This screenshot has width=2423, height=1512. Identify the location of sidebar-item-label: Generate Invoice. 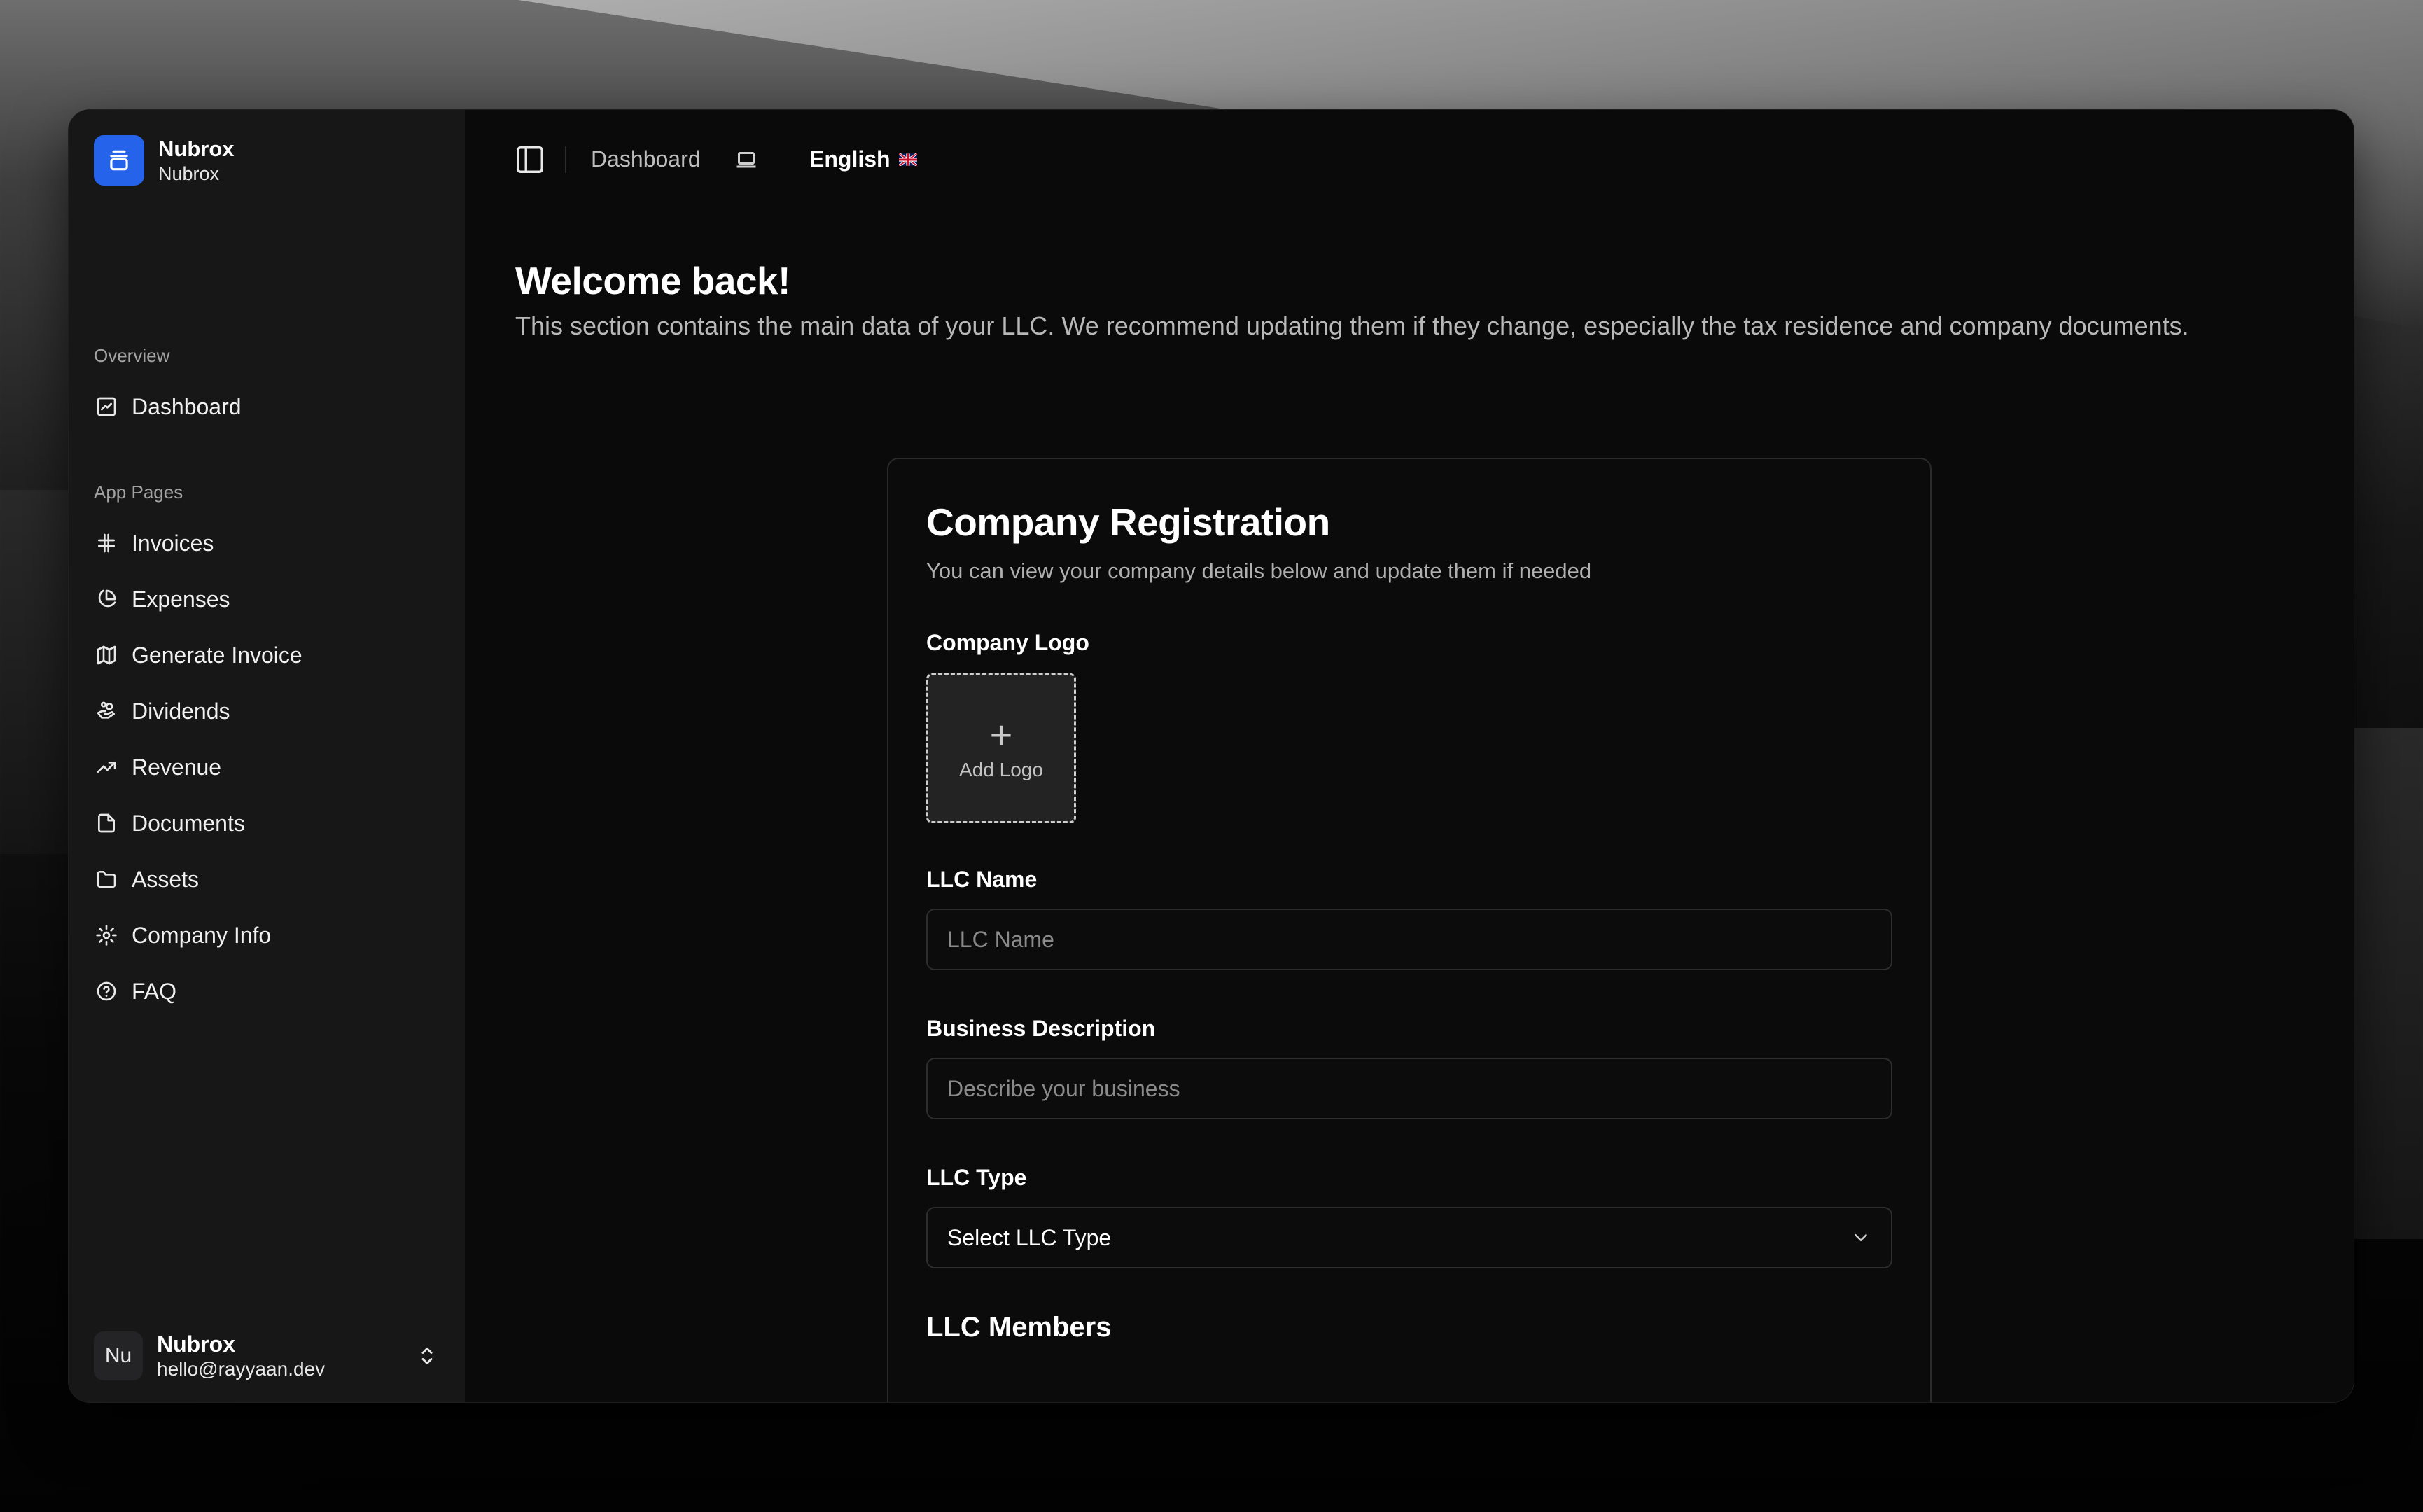
(217, 655).